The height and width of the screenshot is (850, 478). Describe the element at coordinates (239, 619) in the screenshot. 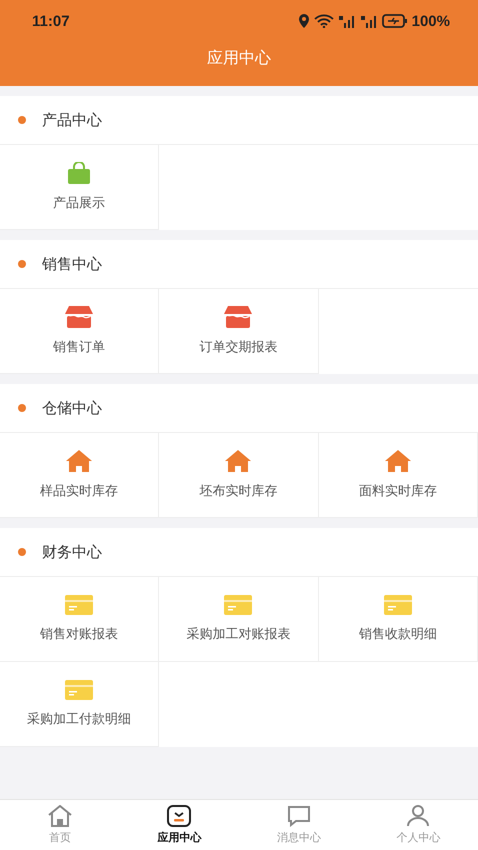

I see `app-tile: 采购加工对账报表` at that location.